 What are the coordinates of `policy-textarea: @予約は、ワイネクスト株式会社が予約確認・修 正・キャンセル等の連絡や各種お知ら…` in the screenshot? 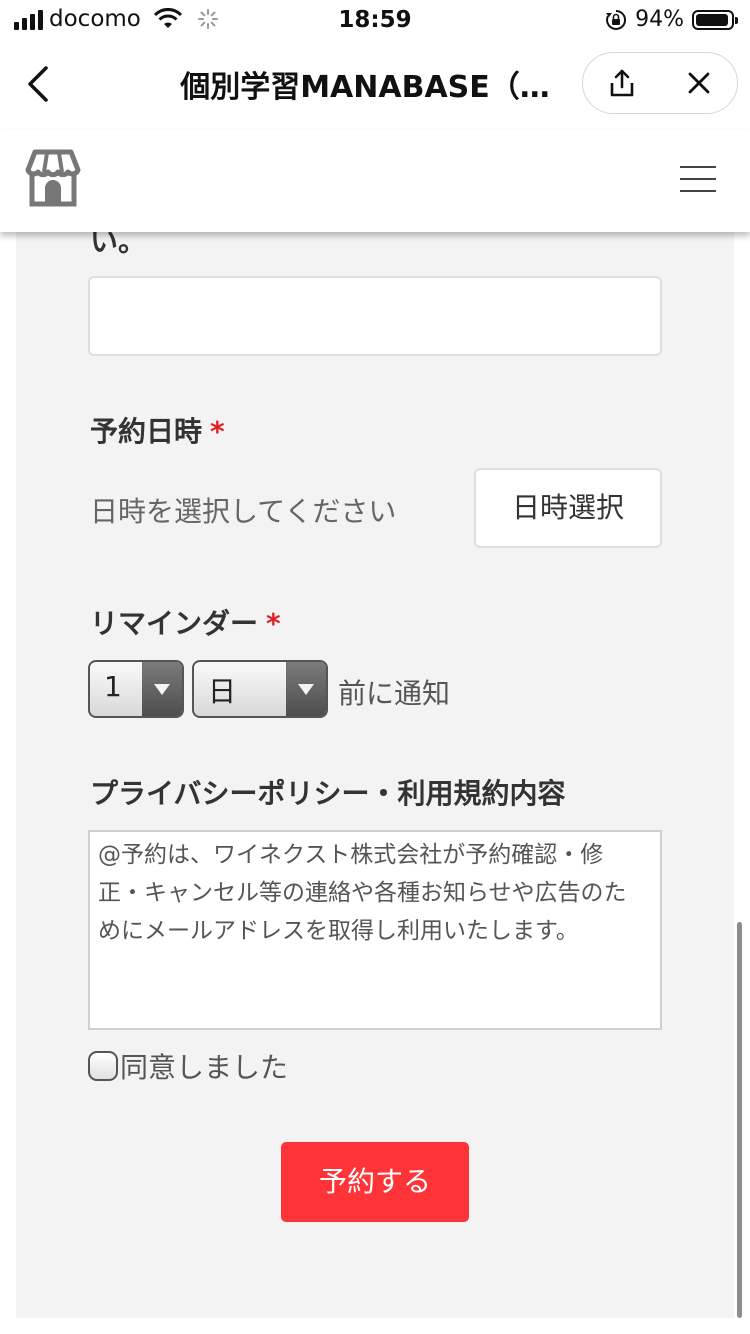 It's located at (375, 930).